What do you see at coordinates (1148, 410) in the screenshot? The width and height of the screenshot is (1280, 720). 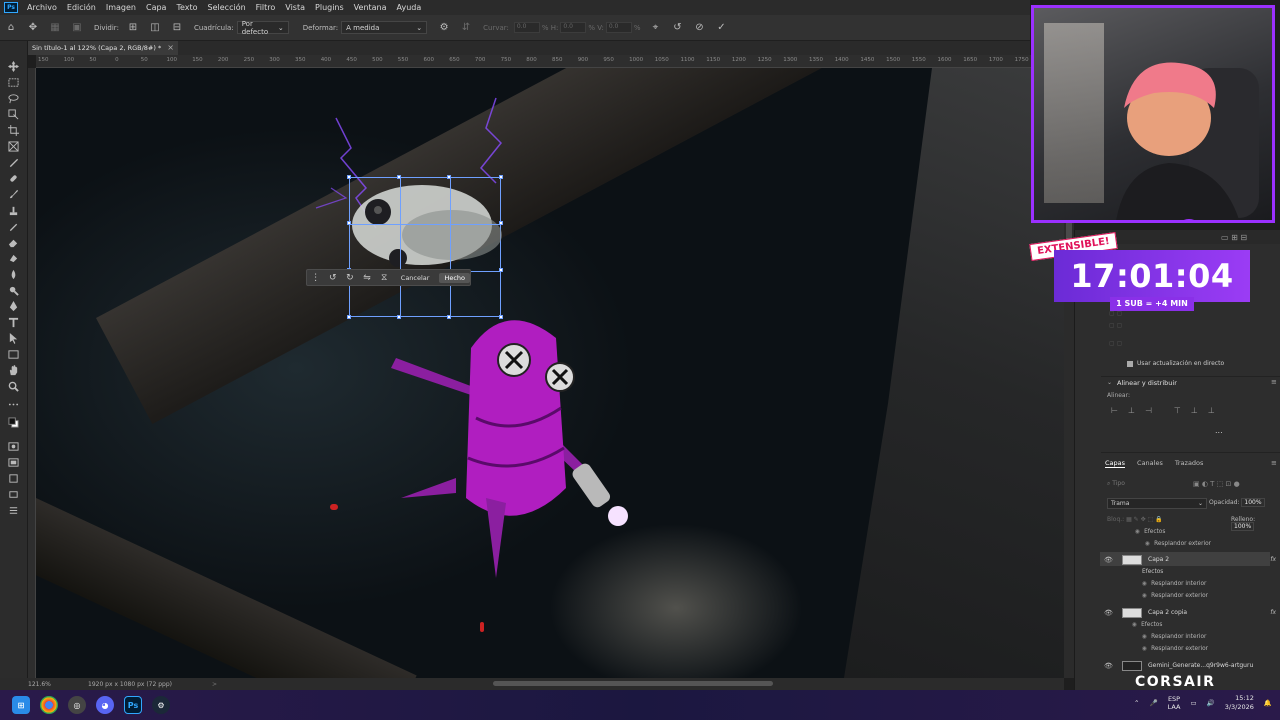 I see `align-right-icon: ⊣` at bounding box center [1148, 410].